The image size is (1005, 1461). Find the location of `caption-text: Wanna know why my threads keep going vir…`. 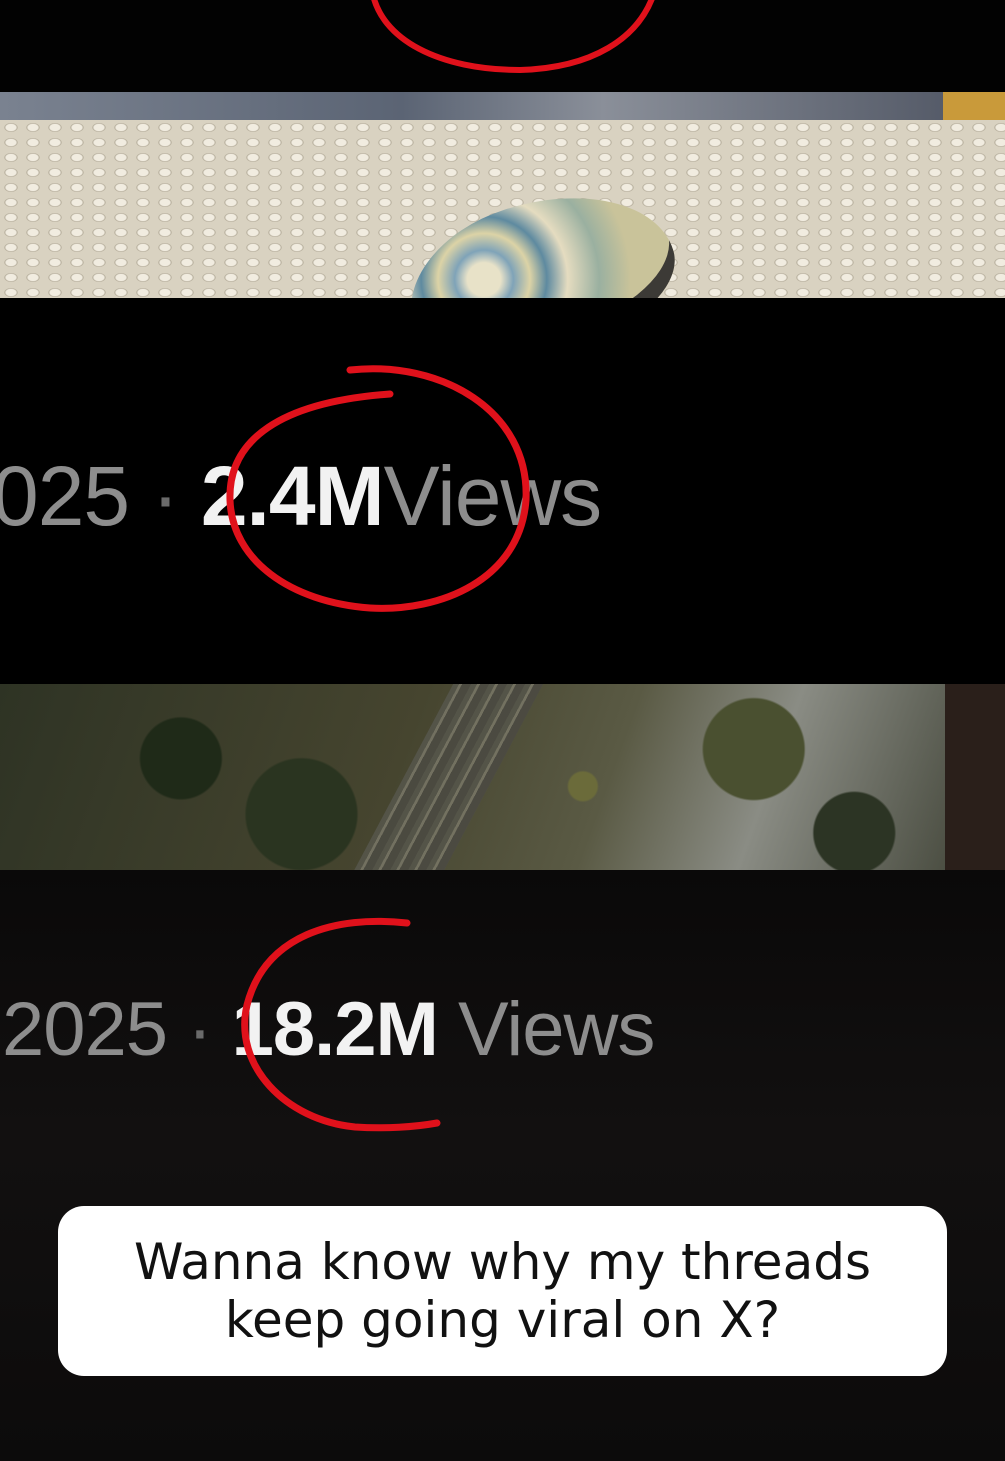

caption-text: Wanna know why my threads keep going vir… is located at coordinates (503, 1291).